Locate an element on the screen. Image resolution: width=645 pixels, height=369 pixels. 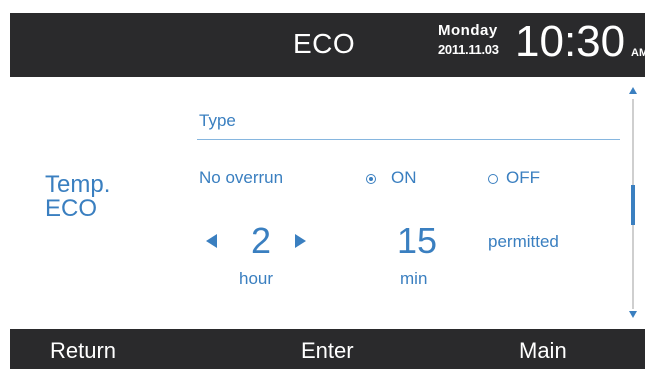
footer-bar: Return Enter Main is located at coordinates (327, 349).